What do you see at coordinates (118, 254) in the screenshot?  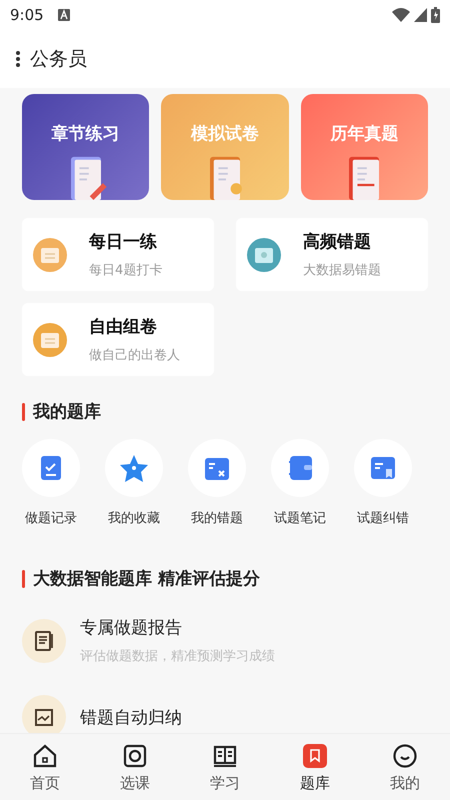 I see `feature-card: 每日一练 每日4题打卡` at bounding box center [118, 254].